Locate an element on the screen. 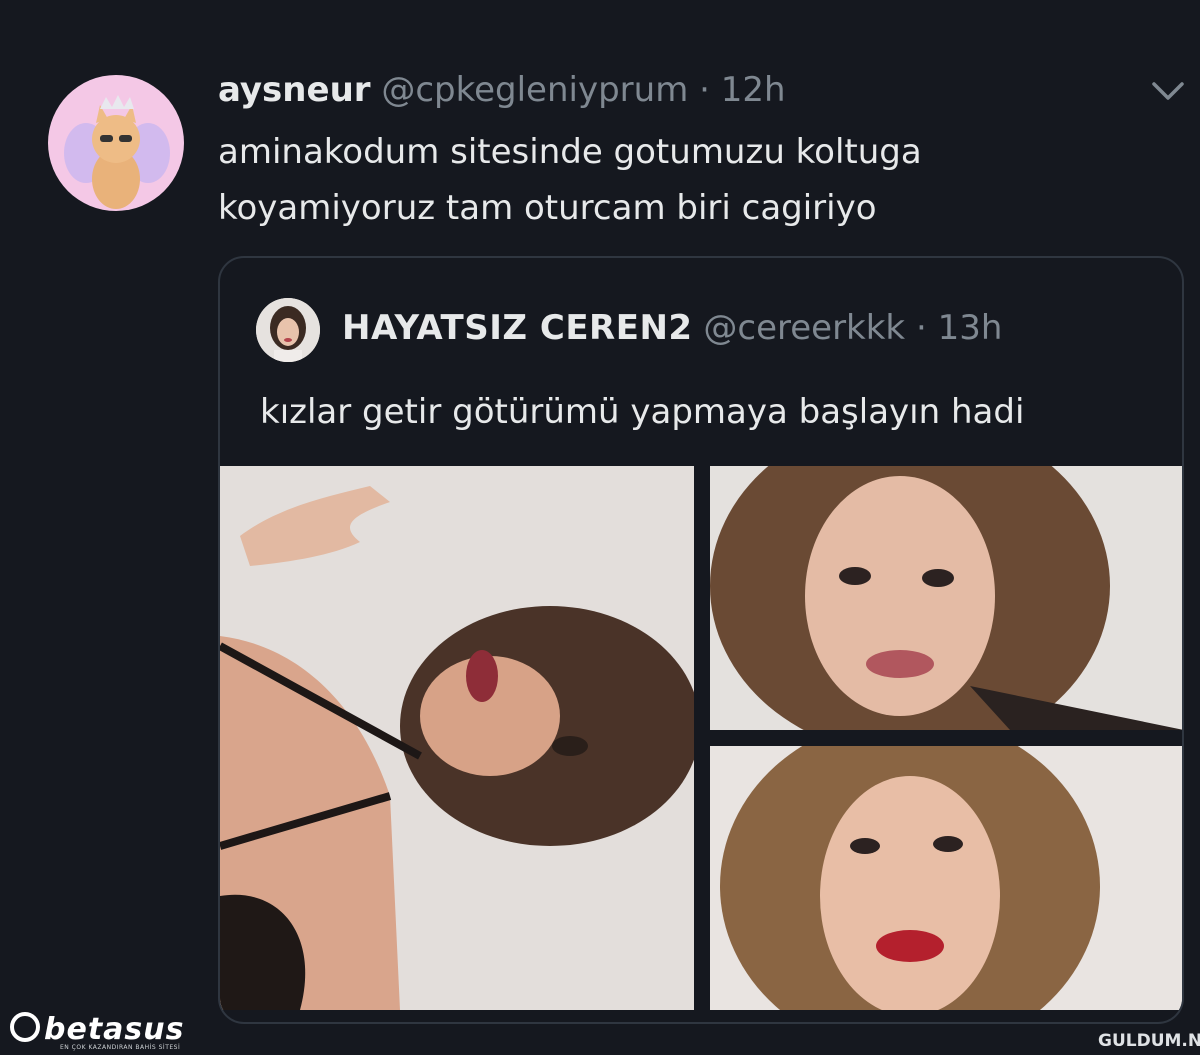  tweet-text-line: aminakodum sitesinde gotumuzu koltuga is located at coordinates (570, 152).